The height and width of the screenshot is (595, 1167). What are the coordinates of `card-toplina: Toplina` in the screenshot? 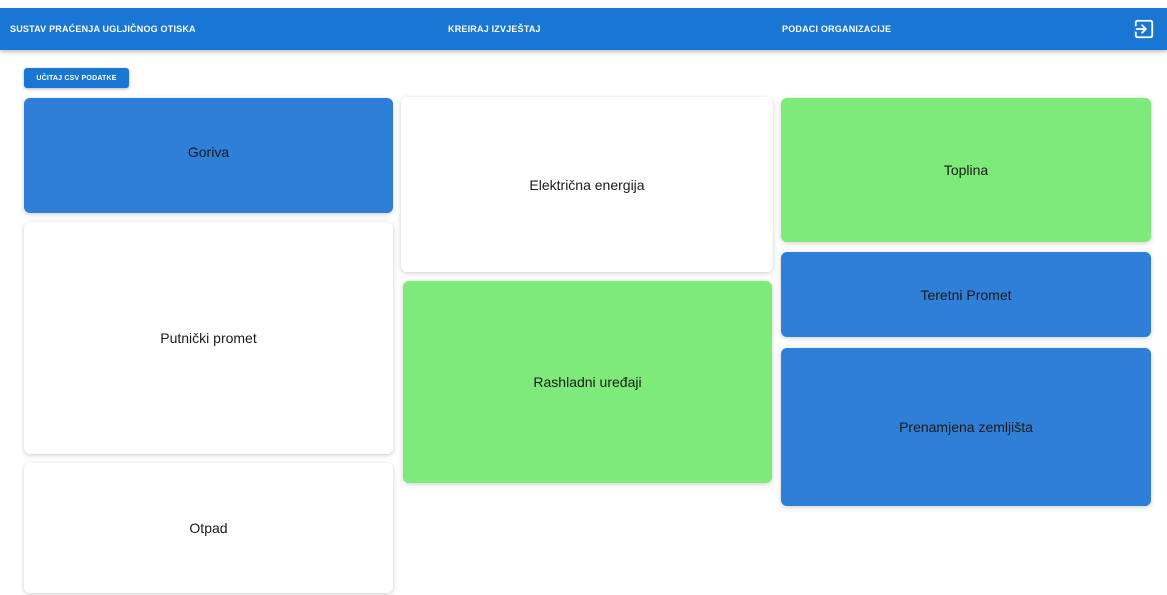 It's located at (966, 170).